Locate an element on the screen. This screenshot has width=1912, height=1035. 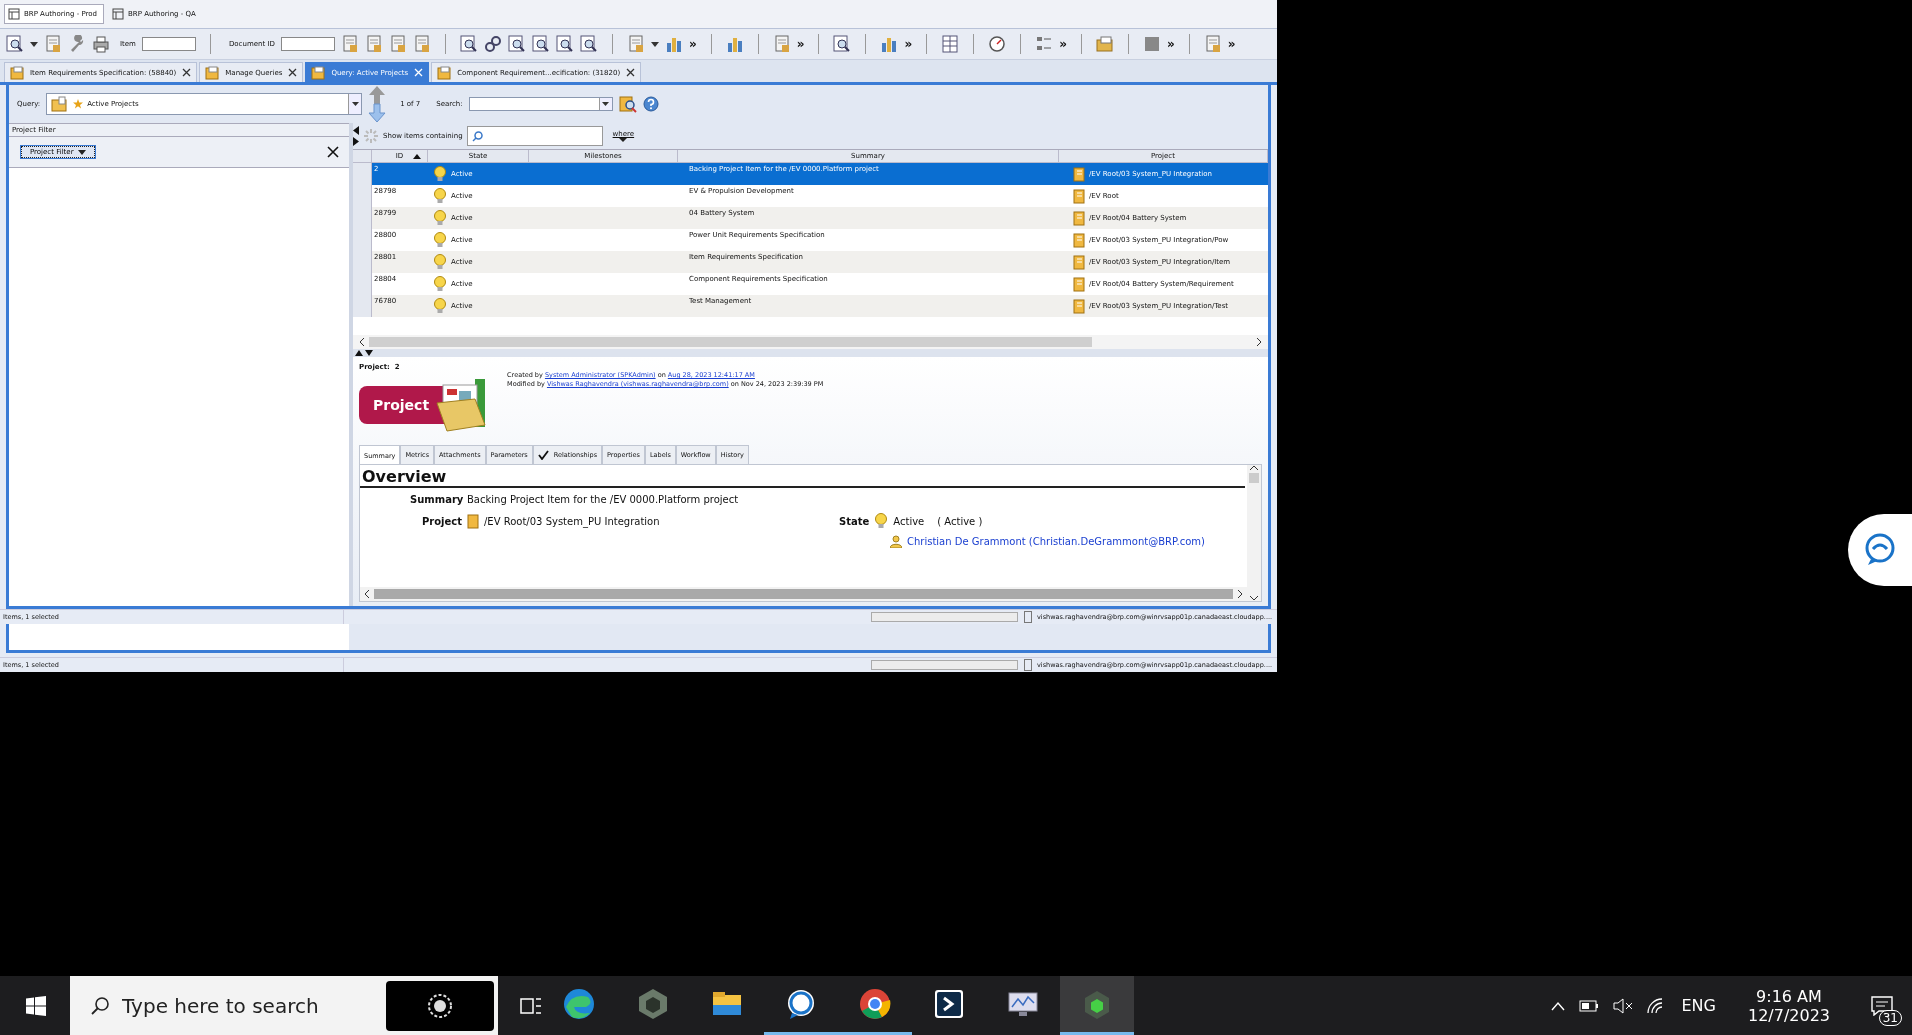
chat-icon is located at coordinates (1880, 550).